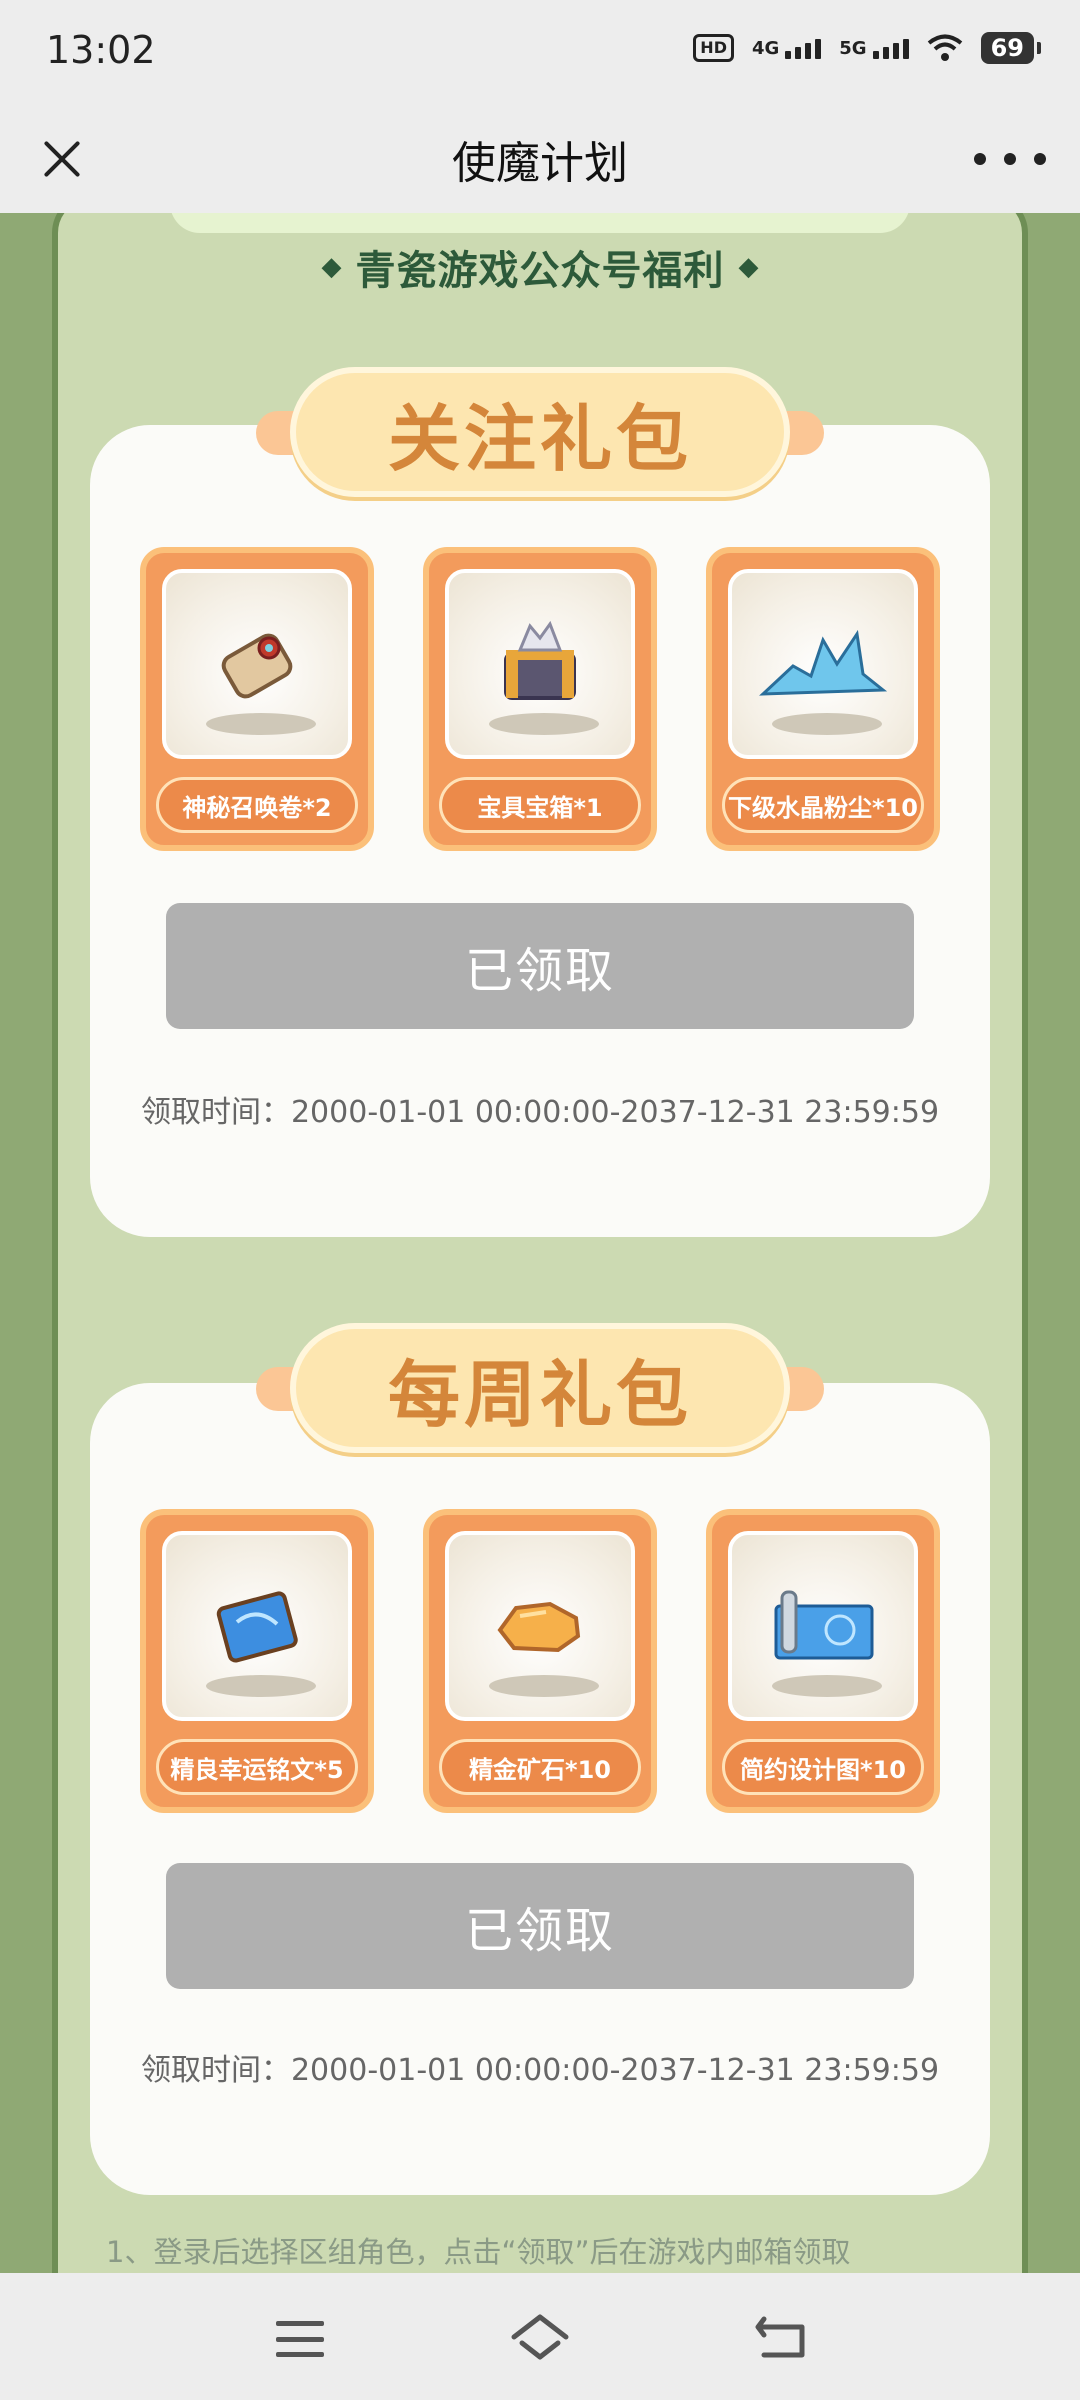  I want to click on card-title: 关注礼包, so click(539, 438).